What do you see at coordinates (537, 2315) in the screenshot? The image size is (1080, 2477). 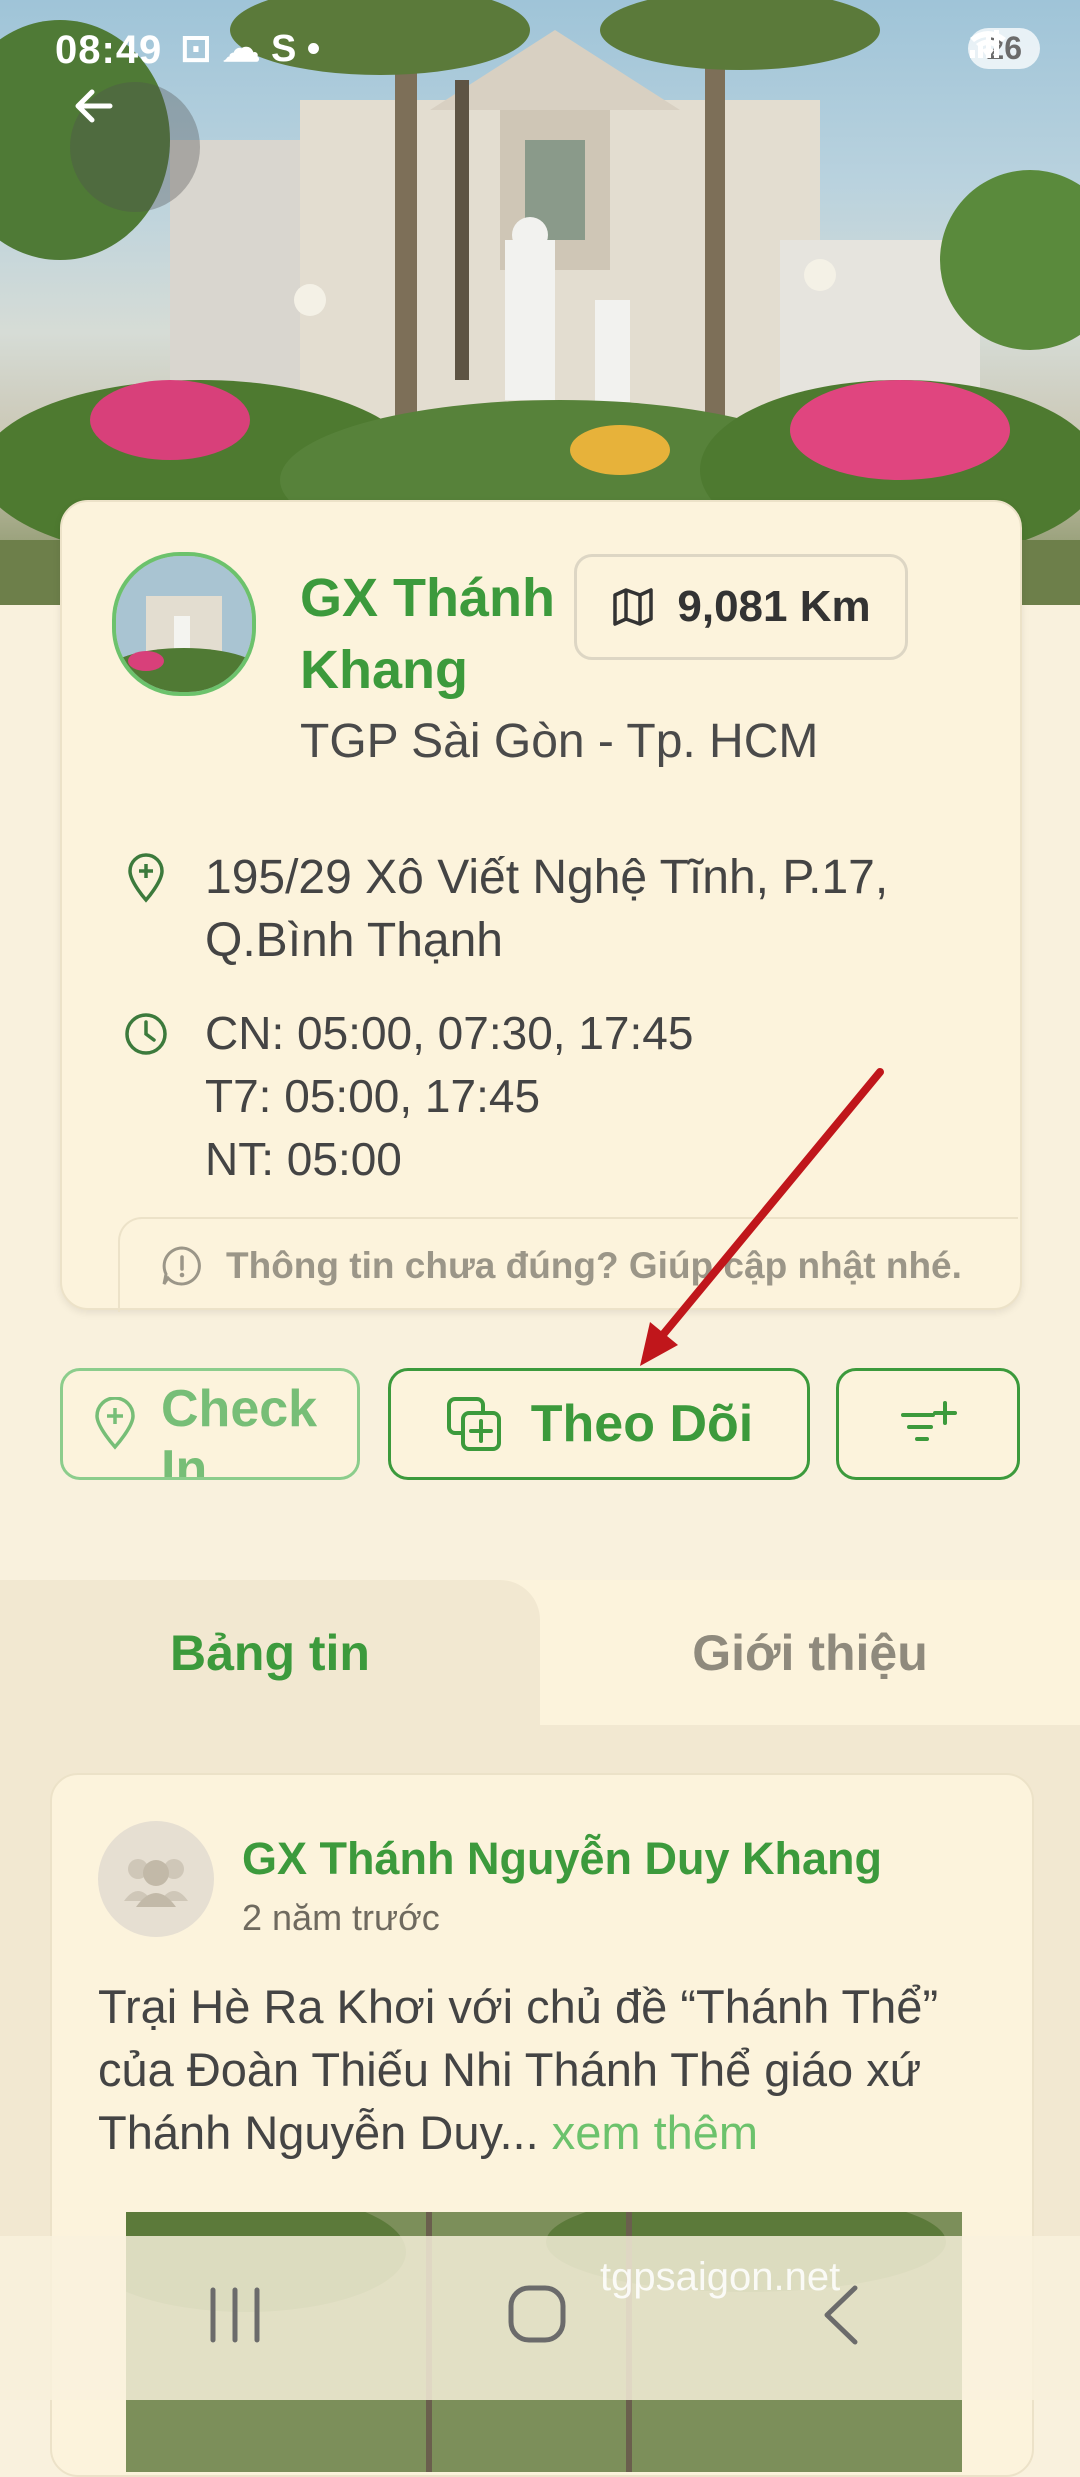 I see `home-icon` at bounding box center [537, 2315].